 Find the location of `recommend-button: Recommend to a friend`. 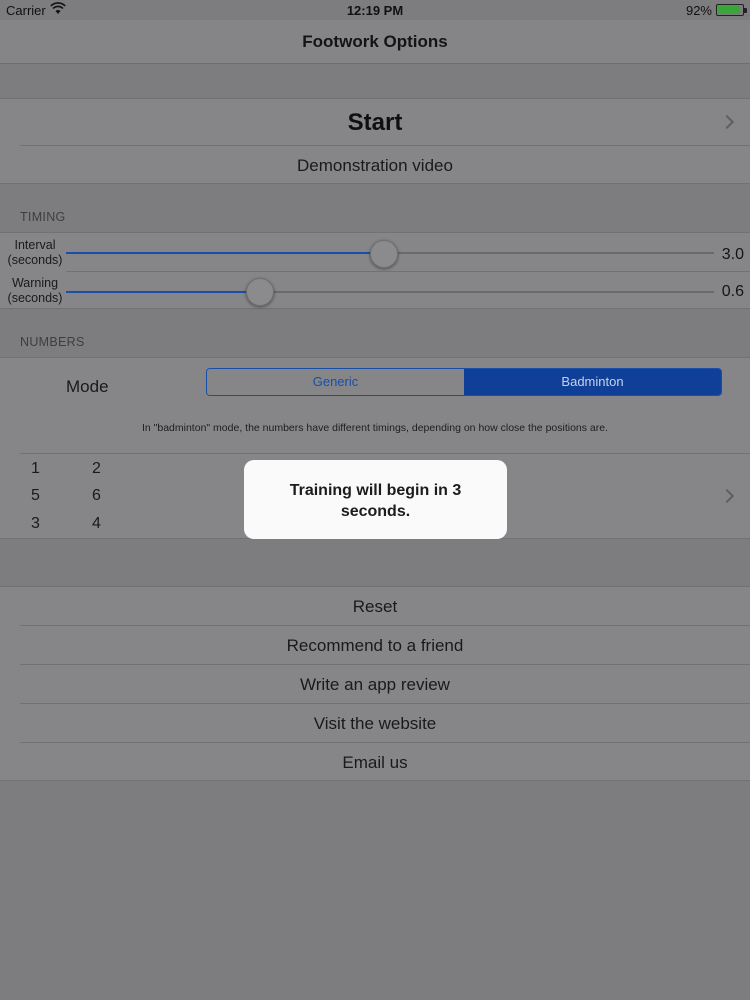

recommend-button: Recommend to a friend is located at coordinates (375, 646).